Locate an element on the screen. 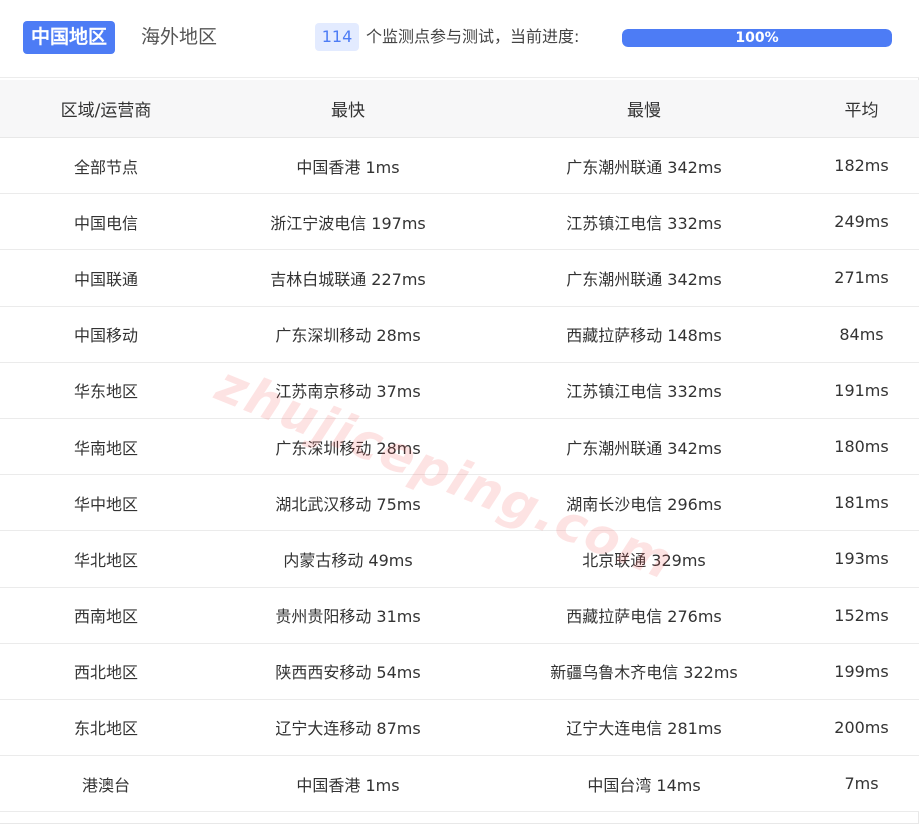 The width and height of the screenshot is (919, 824). region-cell: 华中地区 is located at coordinates (105, 504).